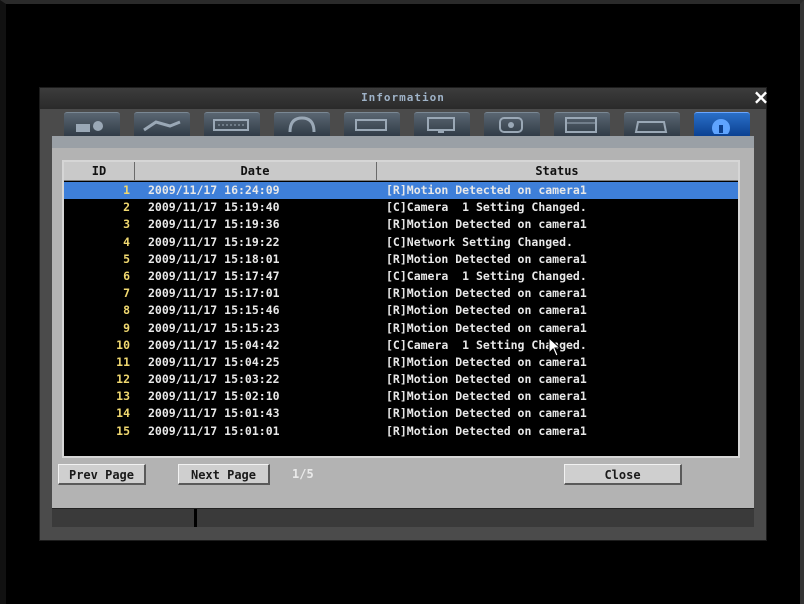 This screenshot has height=604, width=804. Describe the element at coordinates (214, 207) in the screenshot. I see `cell-date: 2009/11/17 15:19:40` at that location.